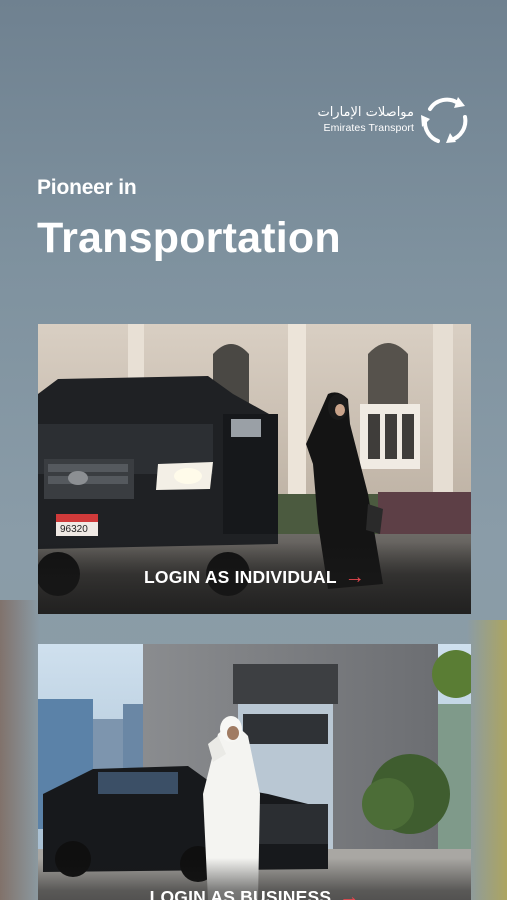 This screenshot has height=900, width=507. Describe the element at coordinates (189, 238) in the screenshot. I see `hero-headline: Transportation` at that location.